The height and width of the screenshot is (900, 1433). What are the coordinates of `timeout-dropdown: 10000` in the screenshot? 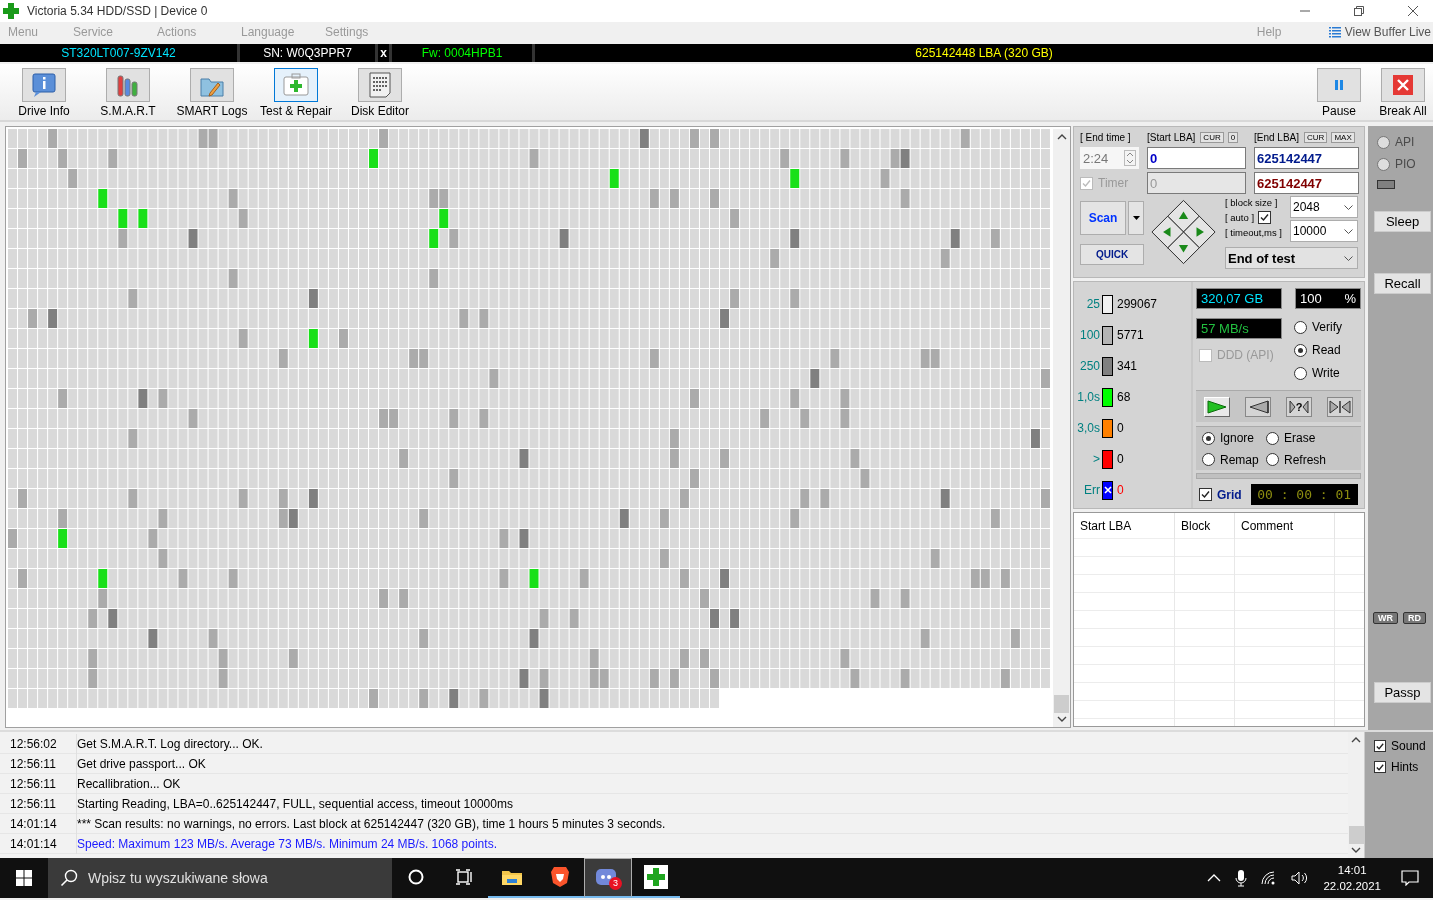 It's located at (1324, 231).